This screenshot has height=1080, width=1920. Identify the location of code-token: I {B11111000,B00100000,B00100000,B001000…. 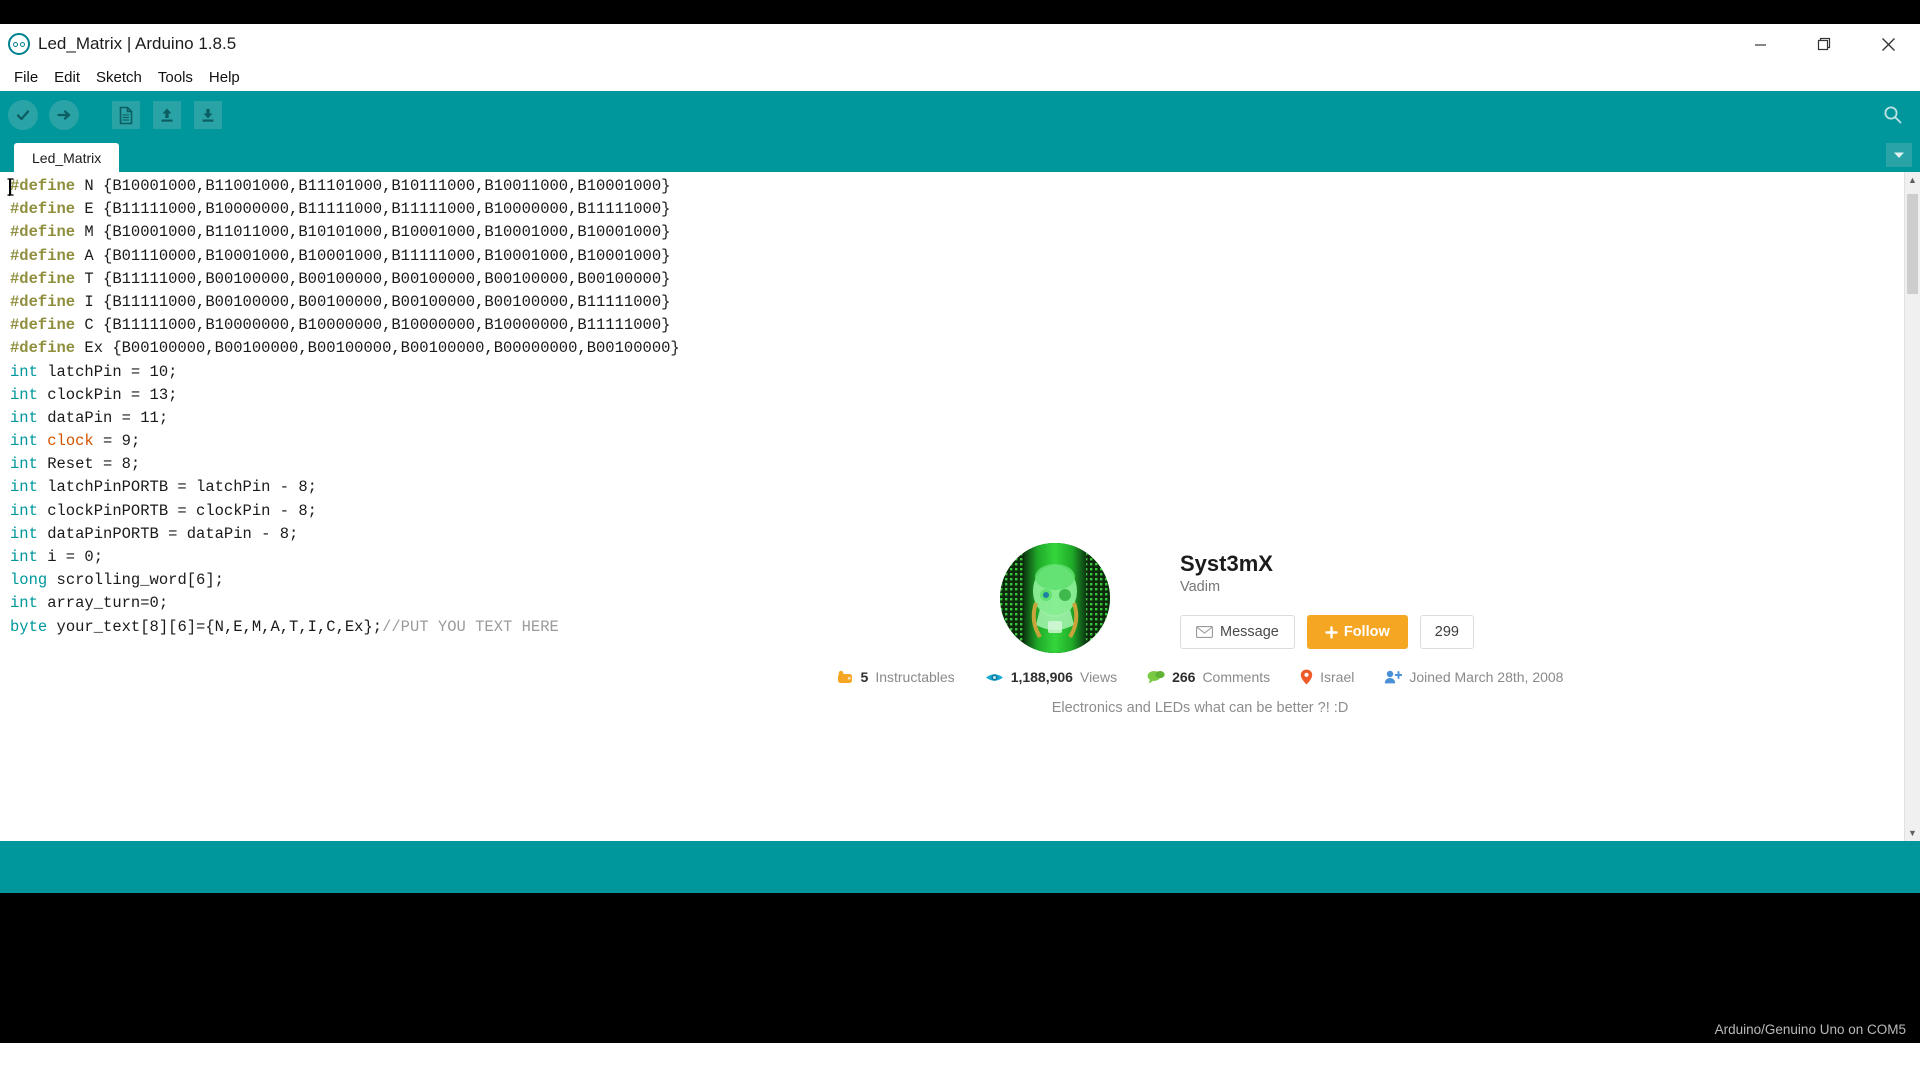
(377, 301).